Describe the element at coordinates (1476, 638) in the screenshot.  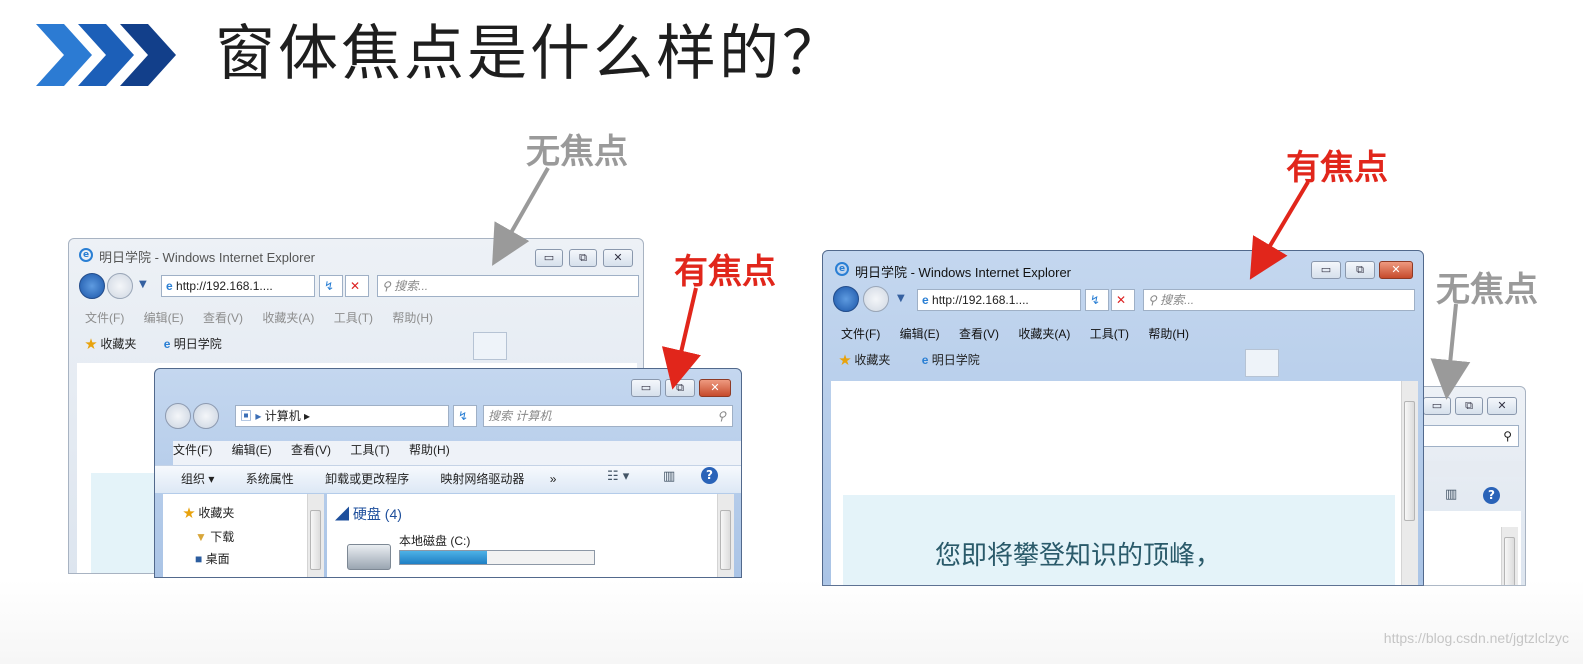
I see `watermark: https://blog.csdn.net/jgtzlclzyc` at that location.